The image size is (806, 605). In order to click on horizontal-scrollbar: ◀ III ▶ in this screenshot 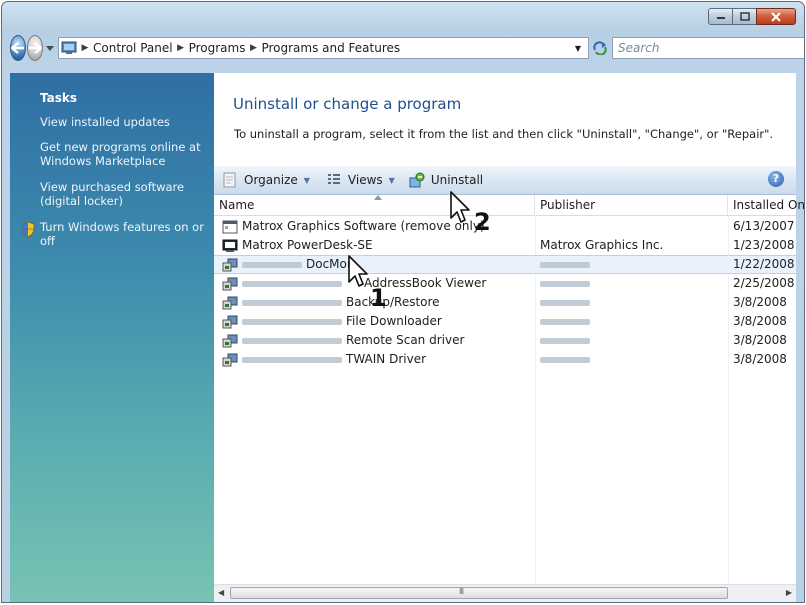, I will do `click(505, 593)`.